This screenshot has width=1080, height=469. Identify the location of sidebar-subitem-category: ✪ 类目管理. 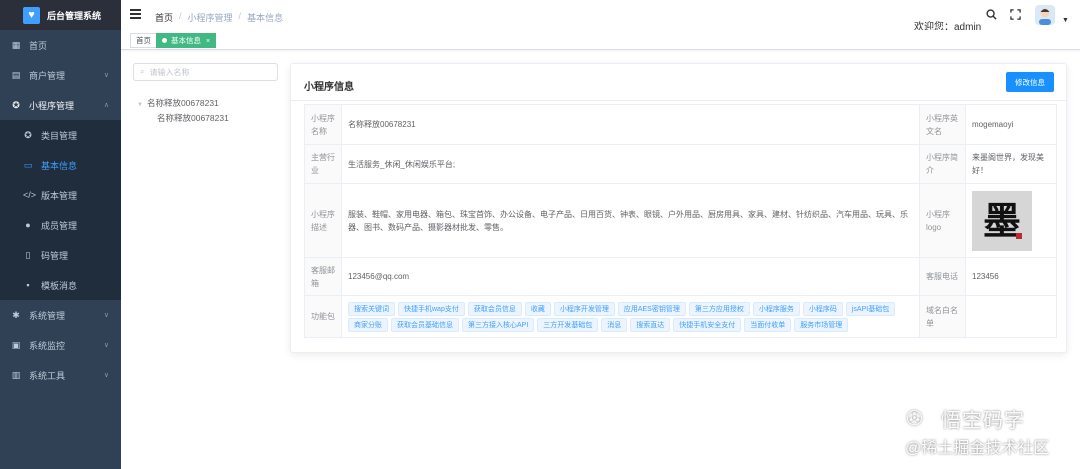
(60, 135).